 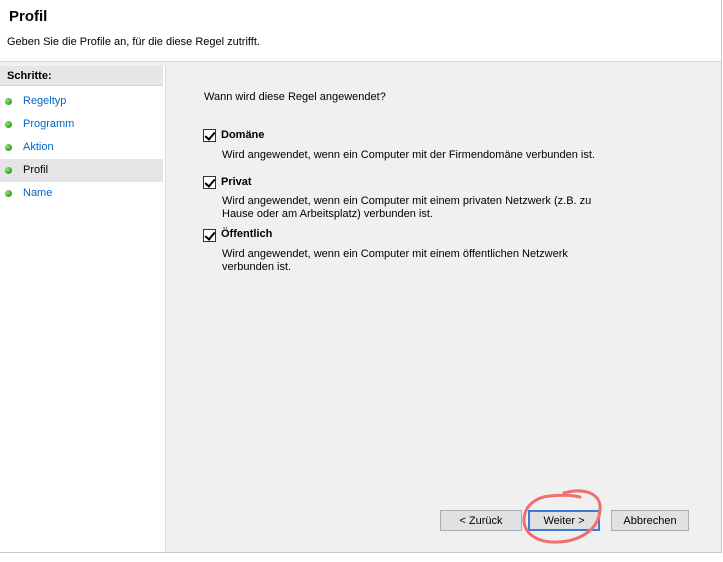 What do you see at coordinates (38, 193) in the screenshot?
I see `step-label: Name` at bounding box center [38, 193].